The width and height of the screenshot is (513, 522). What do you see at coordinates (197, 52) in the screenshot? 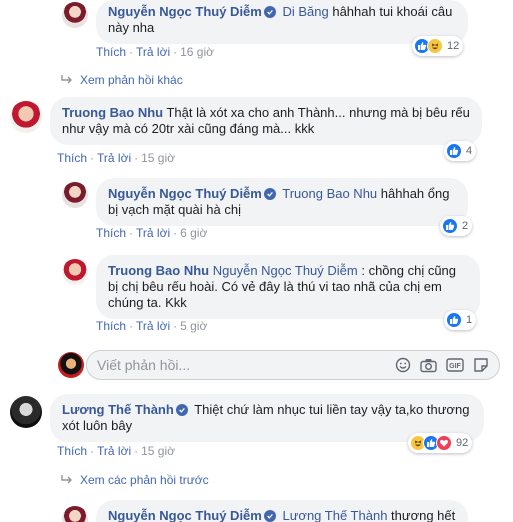
I see `comment-time: 16 giờ` at bounding box center [197, 52].